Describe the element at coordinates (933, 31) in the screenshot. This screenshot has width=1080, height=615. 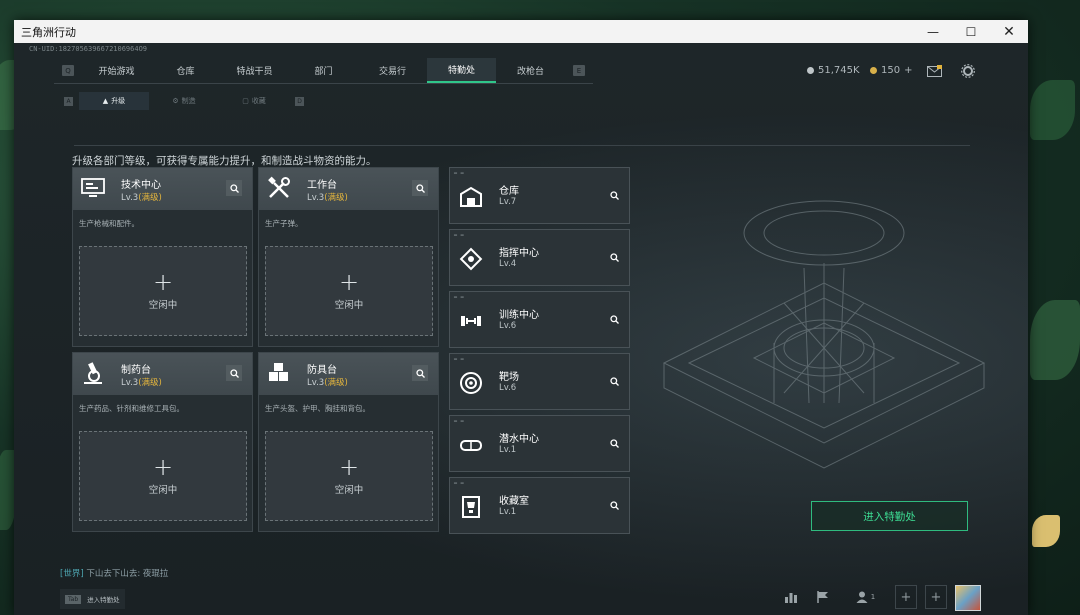
I see `minimize-button: —` at that location.